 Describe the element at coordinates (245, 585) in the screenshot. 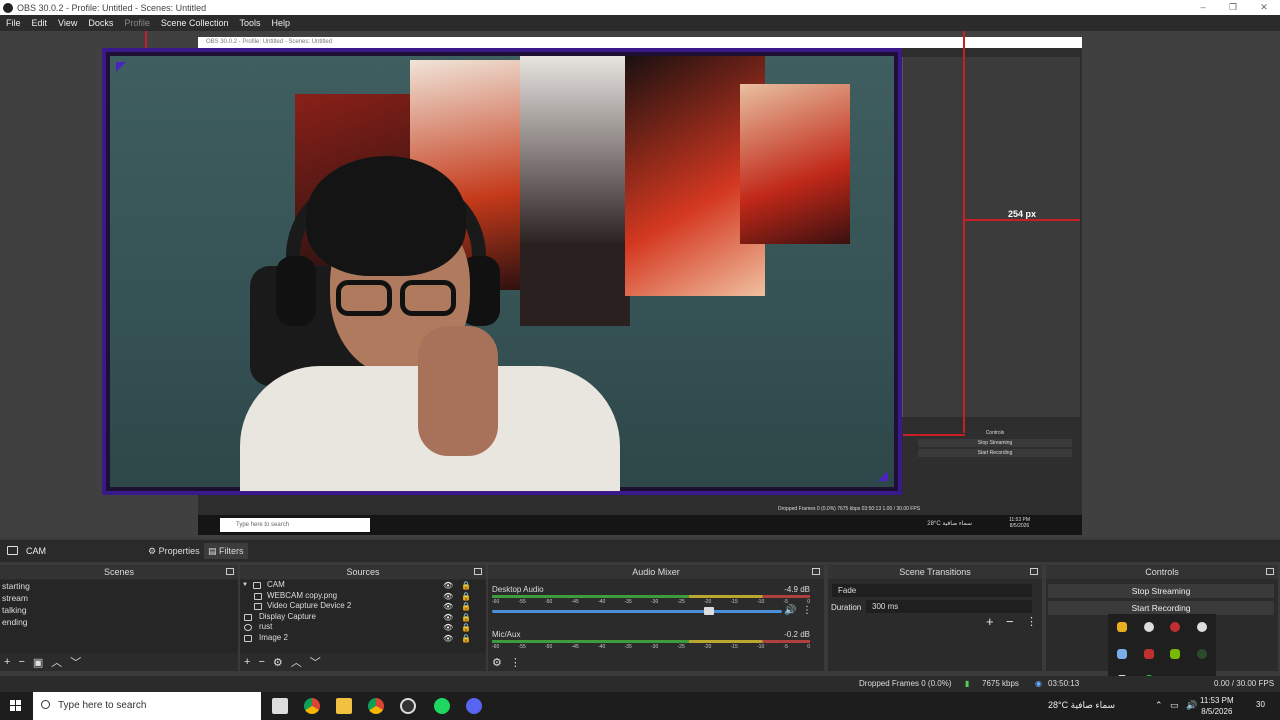

I see `expand-arrow-icon: ▼` at that location.